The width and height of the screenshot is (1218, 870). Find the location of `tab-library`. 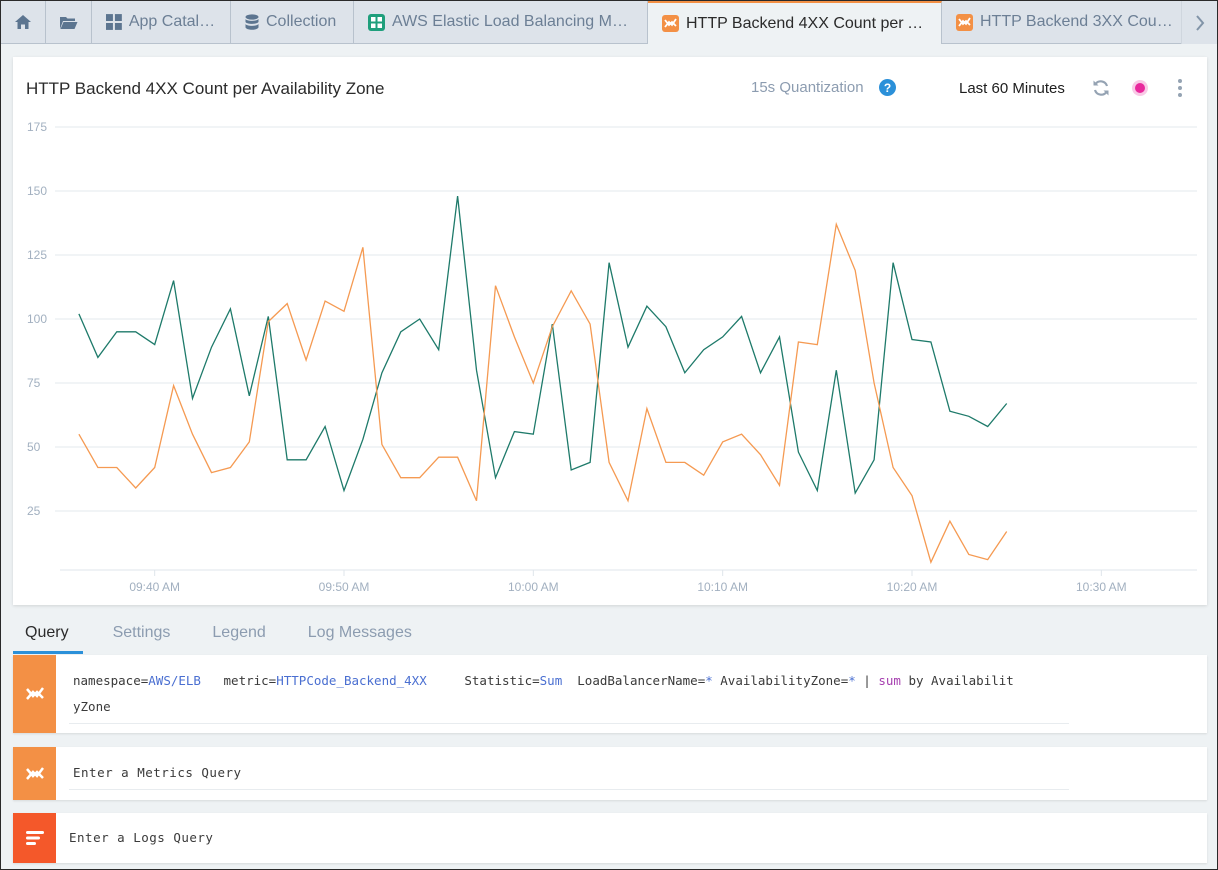

tab-library is located at coordinates (69, 22).